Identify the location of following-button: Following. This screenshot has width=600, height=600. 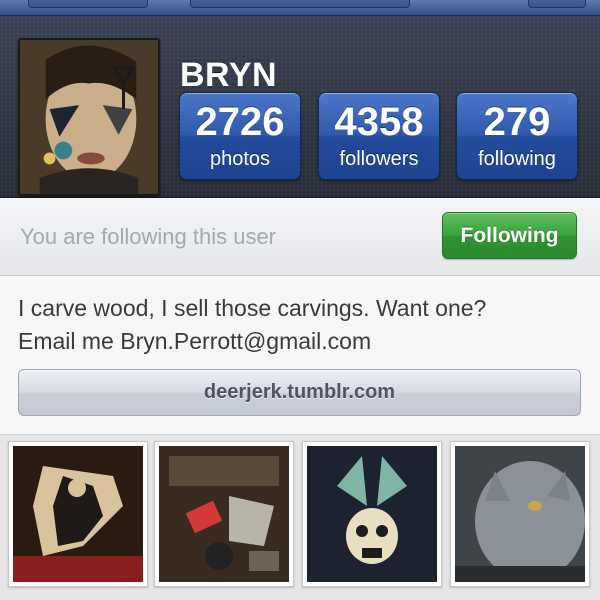
(509, 235).